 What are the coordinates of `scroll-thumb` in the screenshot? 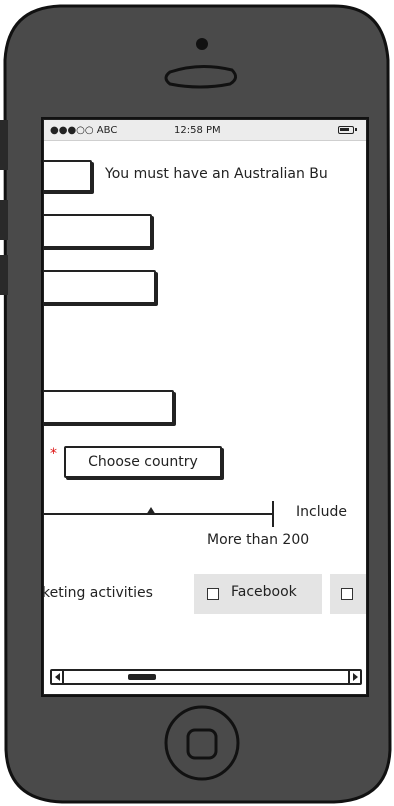 It's located at (142, 677).